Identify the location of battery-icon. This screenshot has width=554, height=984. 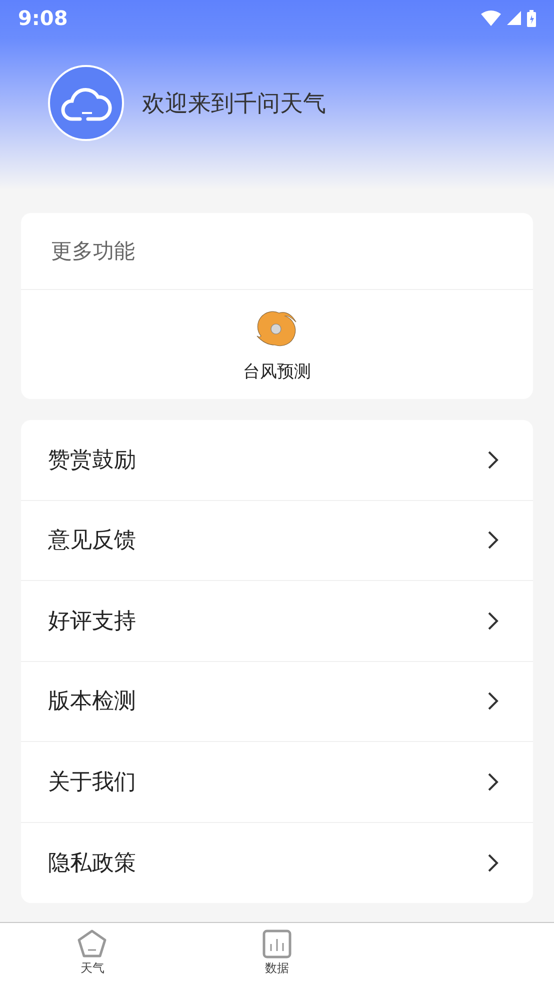
(531, 18).